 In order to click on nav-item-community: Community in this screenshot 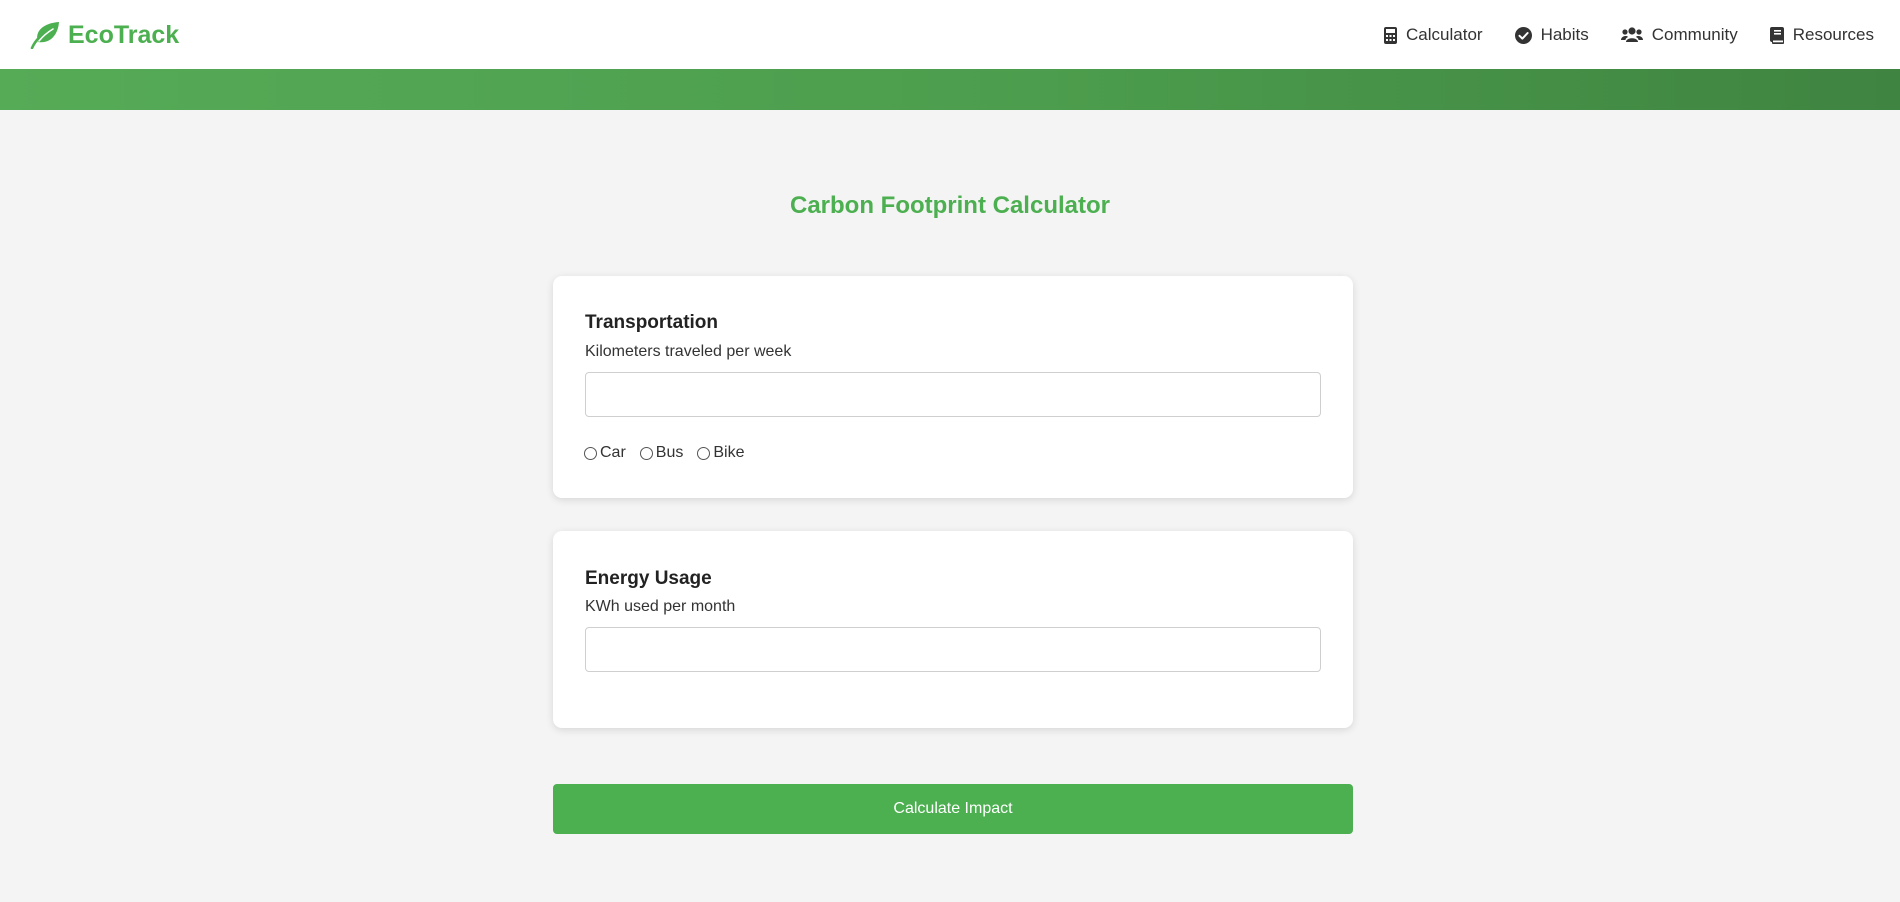, I will do `click(1679, 35)`.